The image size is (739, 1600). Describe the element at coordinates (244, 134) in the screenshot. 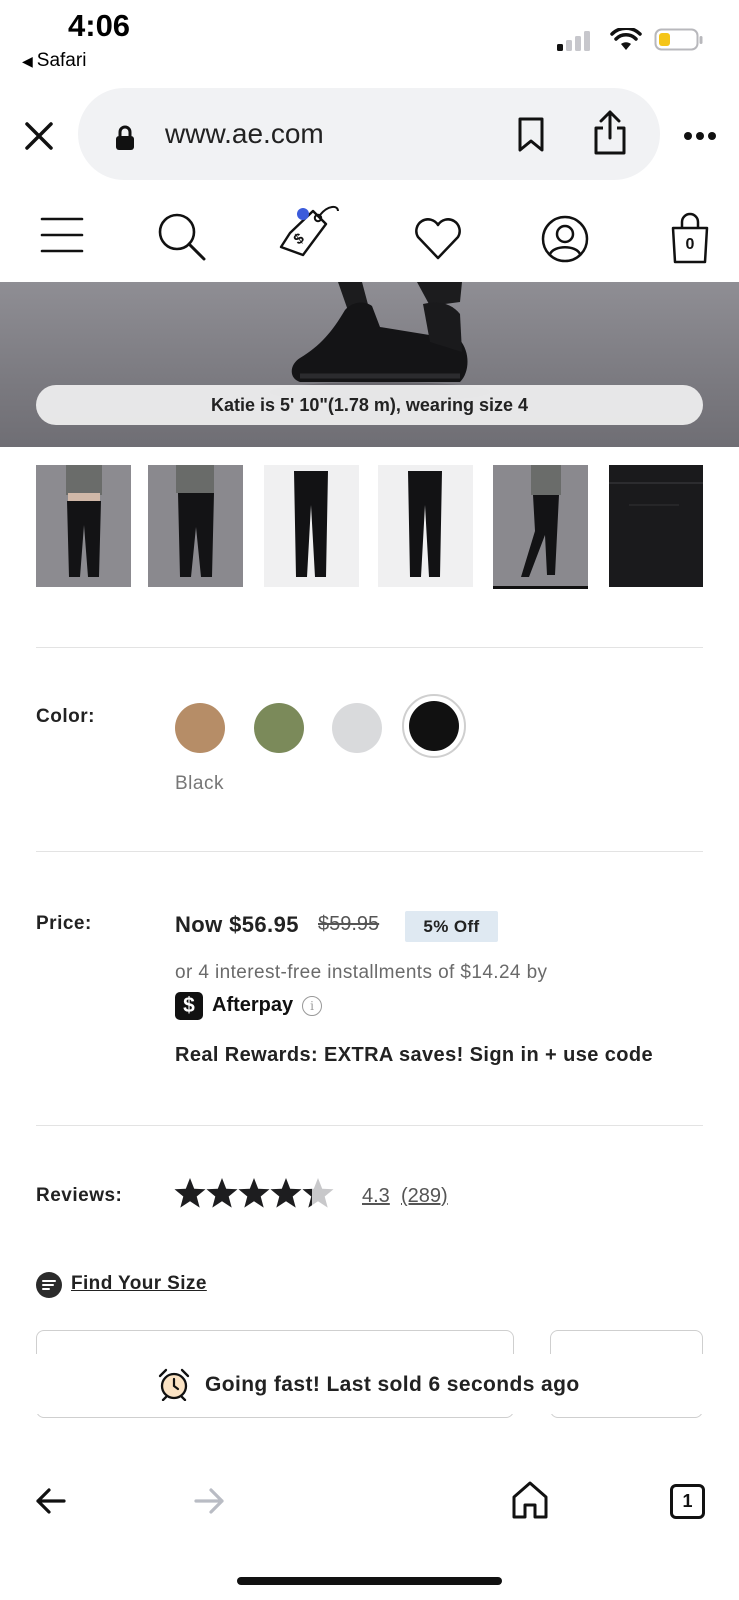

I see `url-text: www.ae.com` at that location.